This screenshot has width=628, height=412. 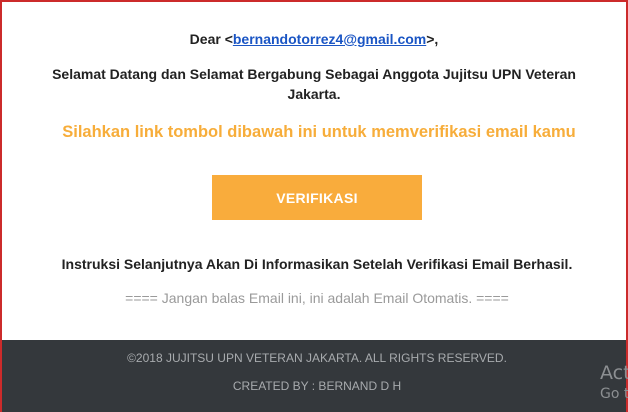 What do you see at coordinates (614, 373) in the screenshot?
I see `activation-watermark-title: Act` at bounding box center [614, 373].